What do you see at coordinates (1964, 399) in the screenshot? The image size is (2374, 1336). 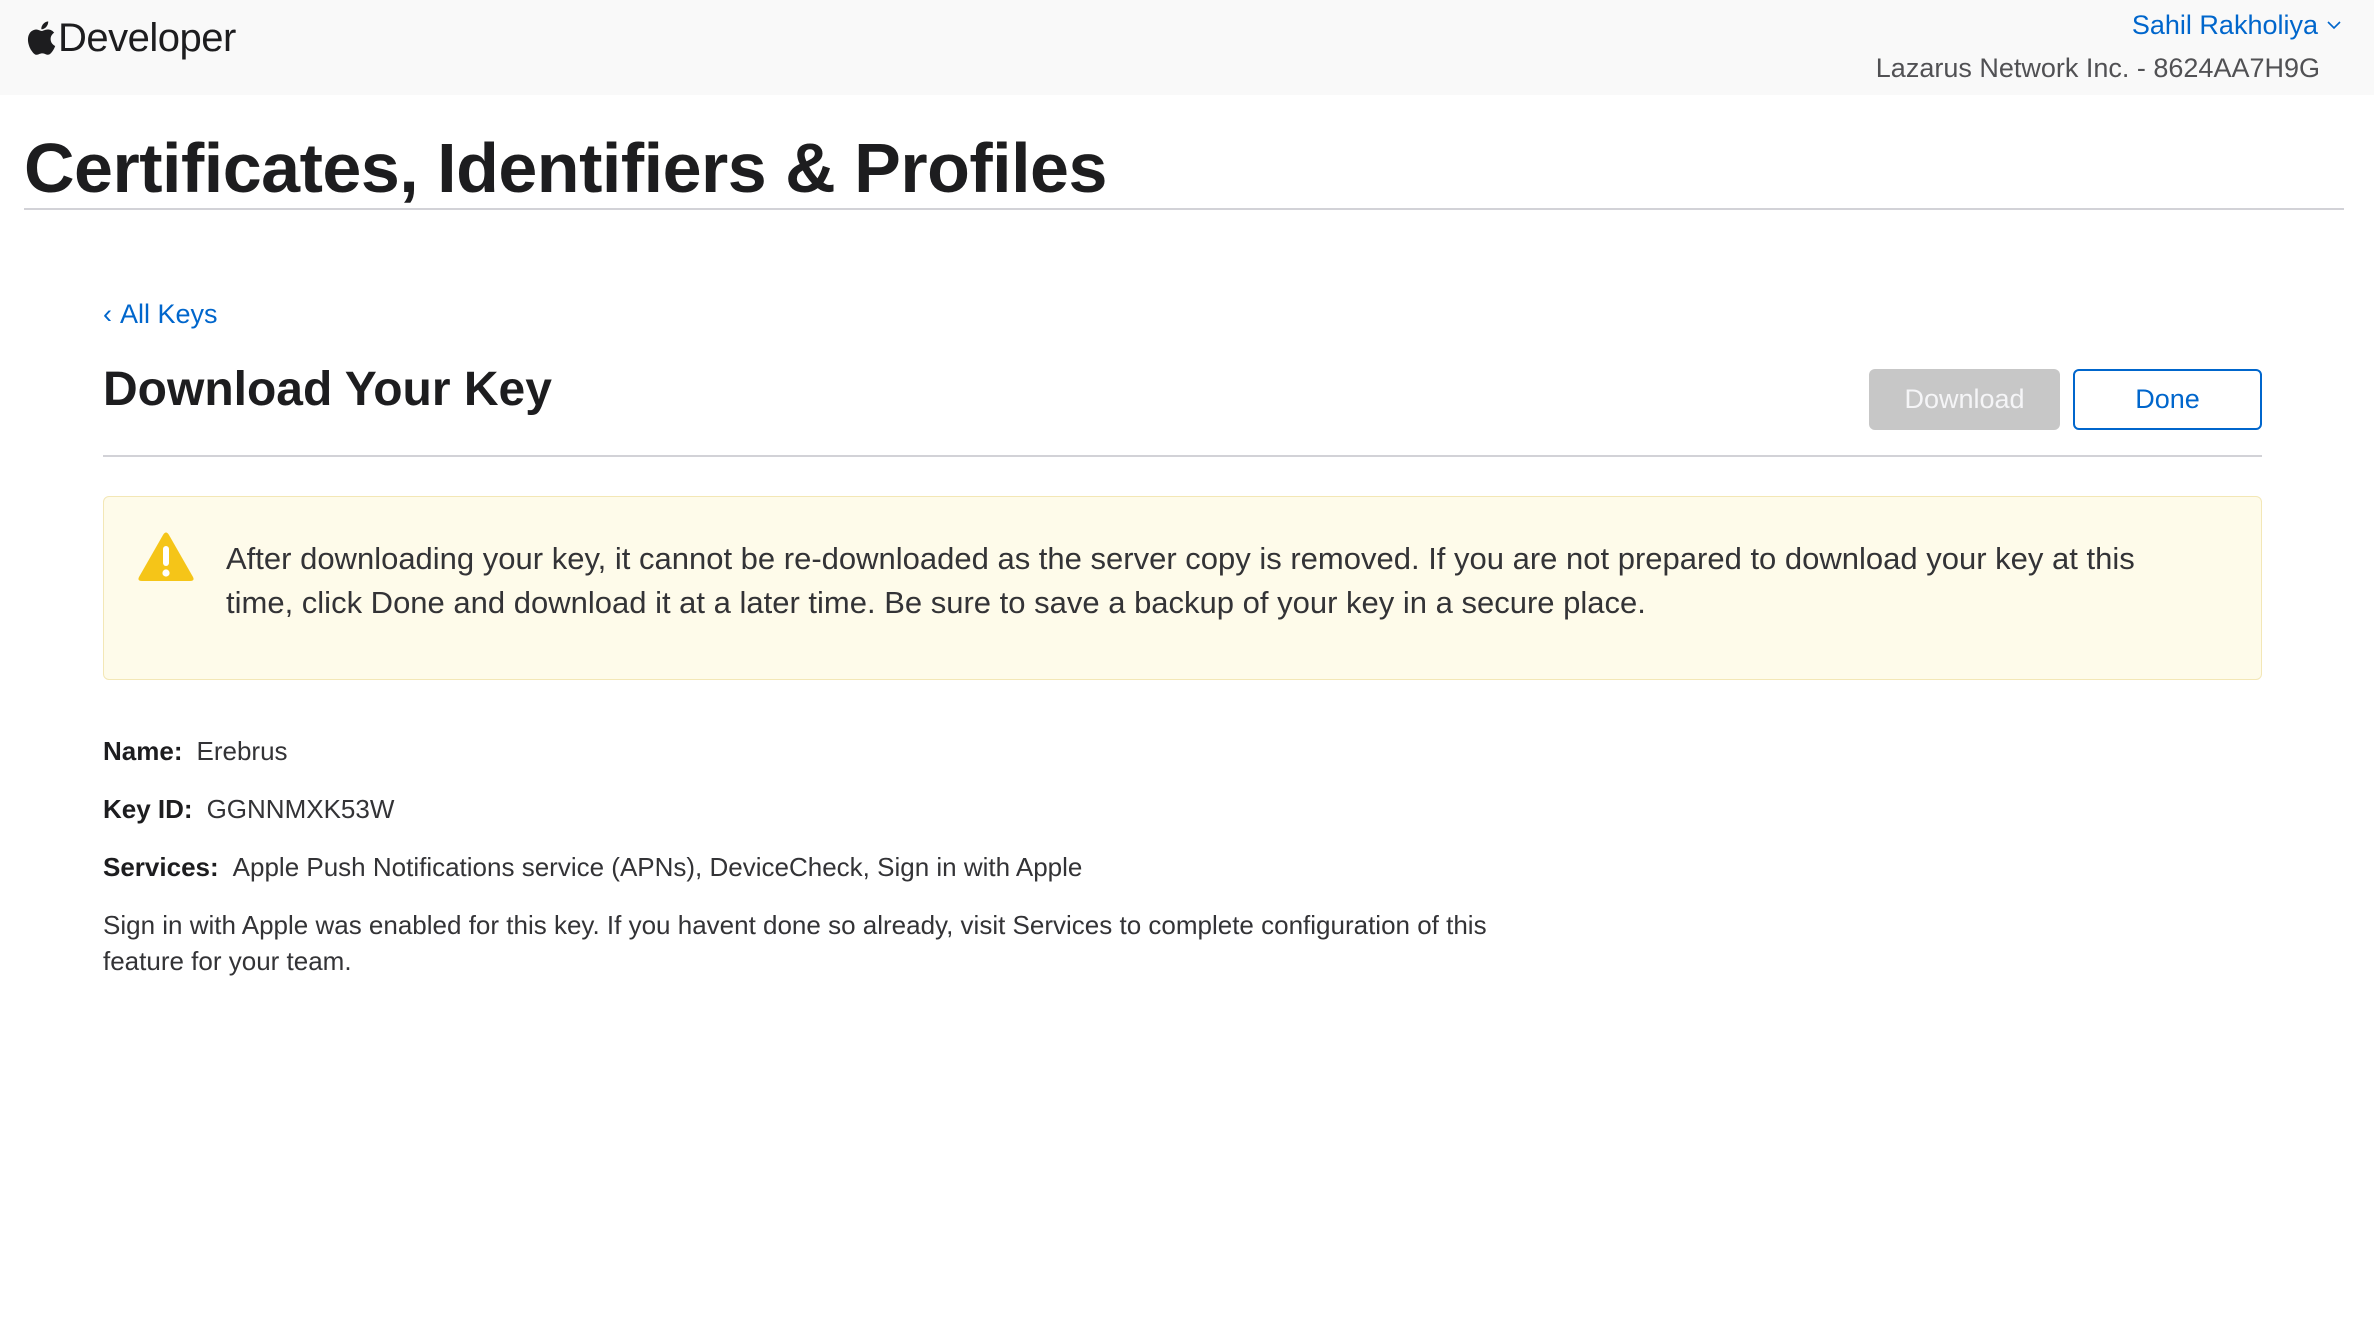 I see `download-button: Download` at bounding box center [1964, 399].